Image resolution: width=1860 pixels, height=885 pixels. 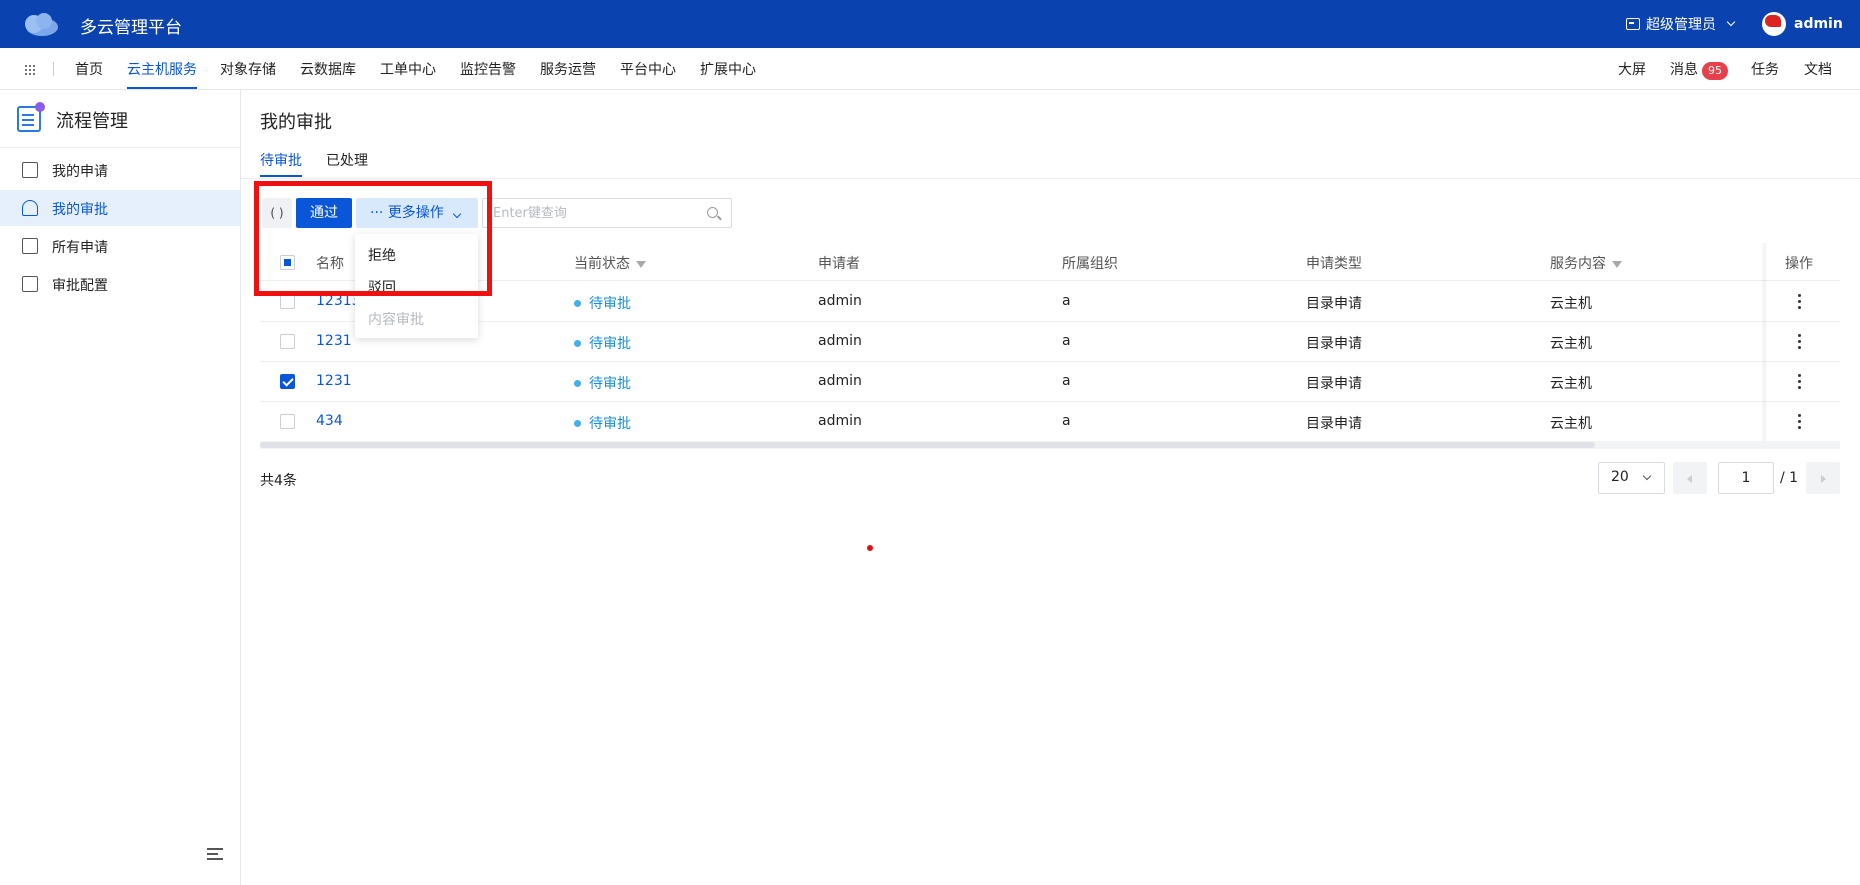 I want to click on id-card-icon, so click(x=1633, y=24).